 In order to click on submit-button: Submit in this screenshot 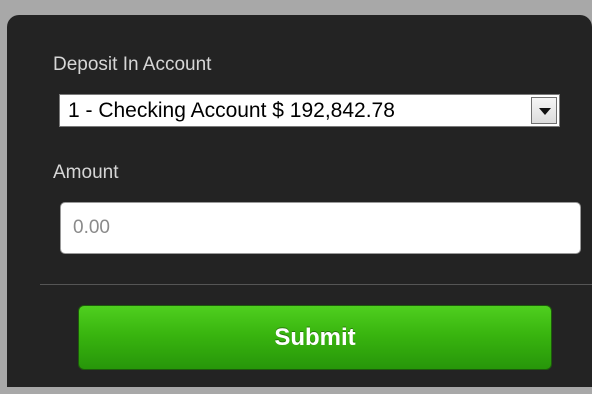, I will do `click(315, 337)`.